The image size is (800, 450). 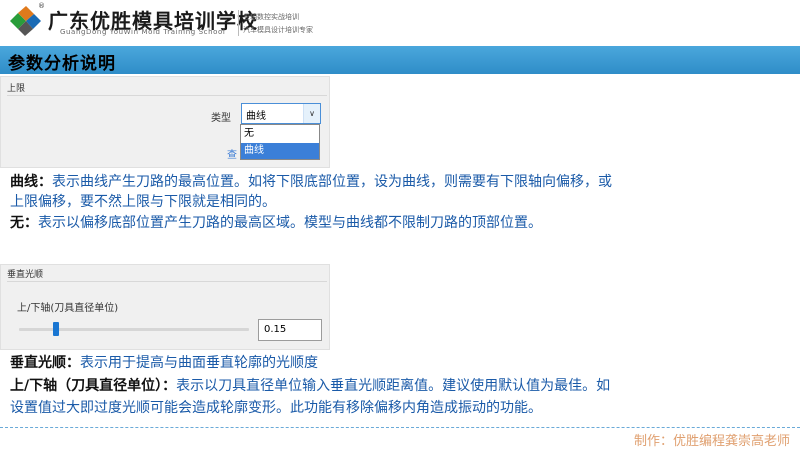 What do you see at coordinates (290, 330) in the screenshot?
I see `smoothing-value-input: 0.15` at bounding box center [290, 330].